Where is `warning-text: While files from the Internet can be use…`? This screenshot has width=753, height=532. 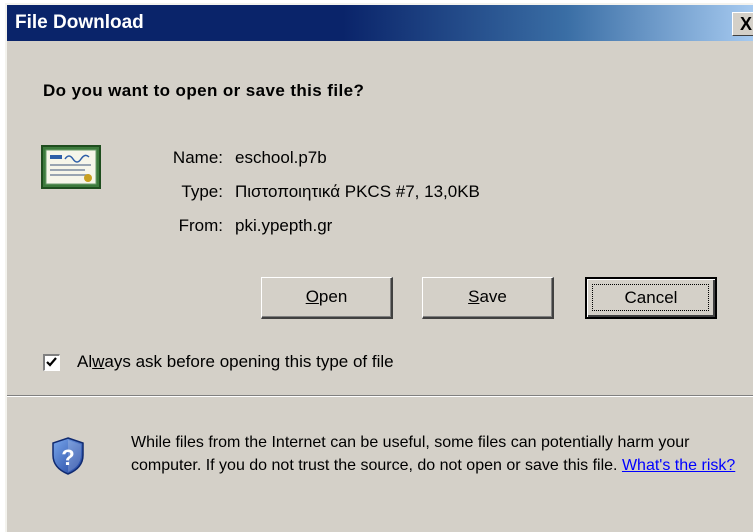 warning-text: While files from the Internet can be use… is located at coordinates (410, 454).